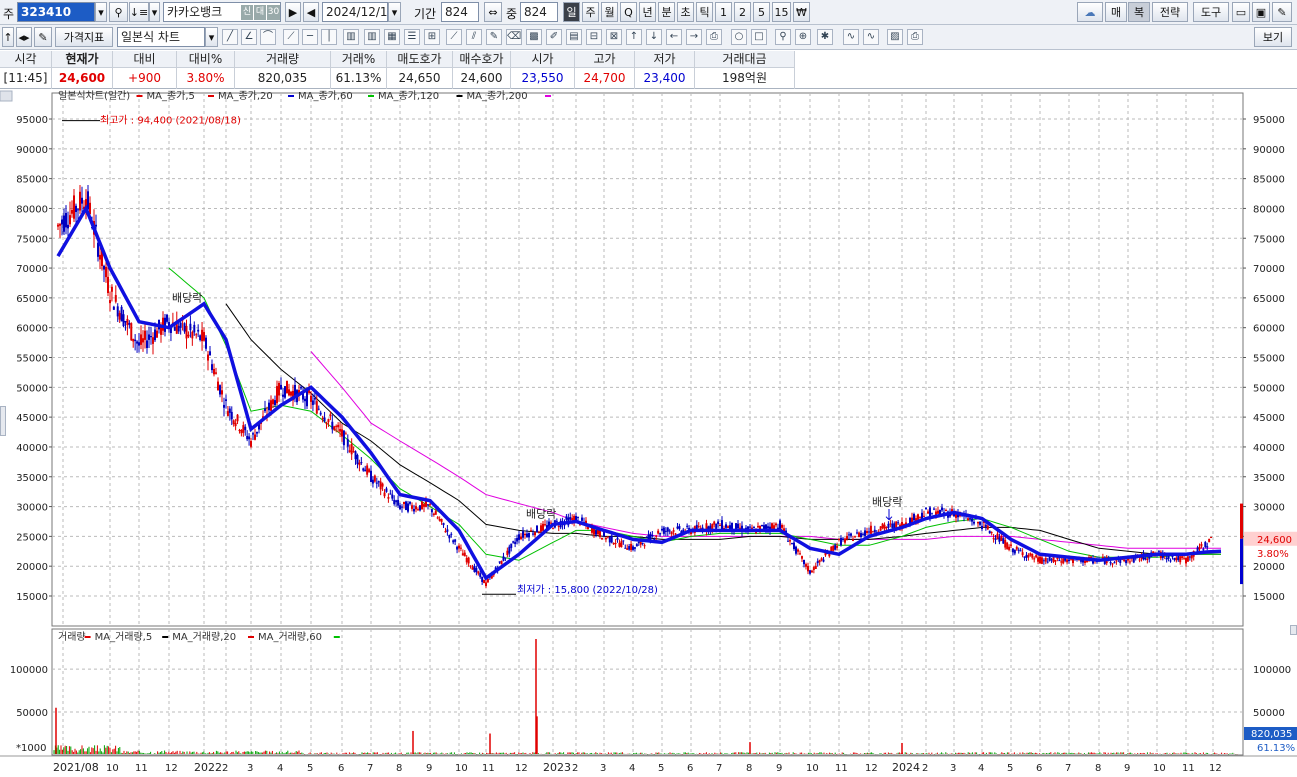 The height and width of the screenshot is (777, 1297). Describe the element at coordinates (230, 37) in the screenshot. I see `line-tool-icon: ╱` at that location.